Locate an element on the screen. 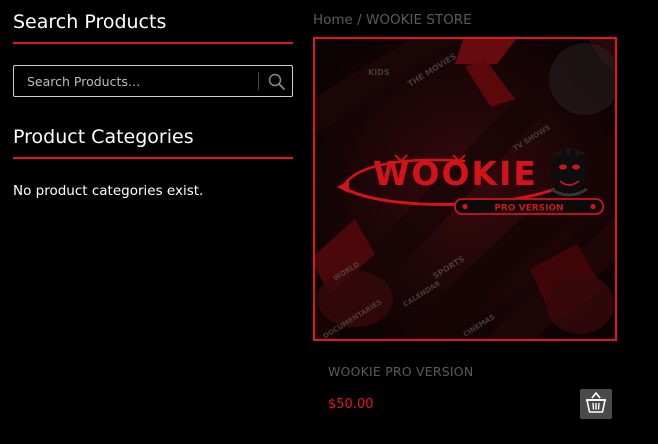 Image resolution: width=658 pixels, height=444 pixels. search-divider is located at coordinates (258, 81).